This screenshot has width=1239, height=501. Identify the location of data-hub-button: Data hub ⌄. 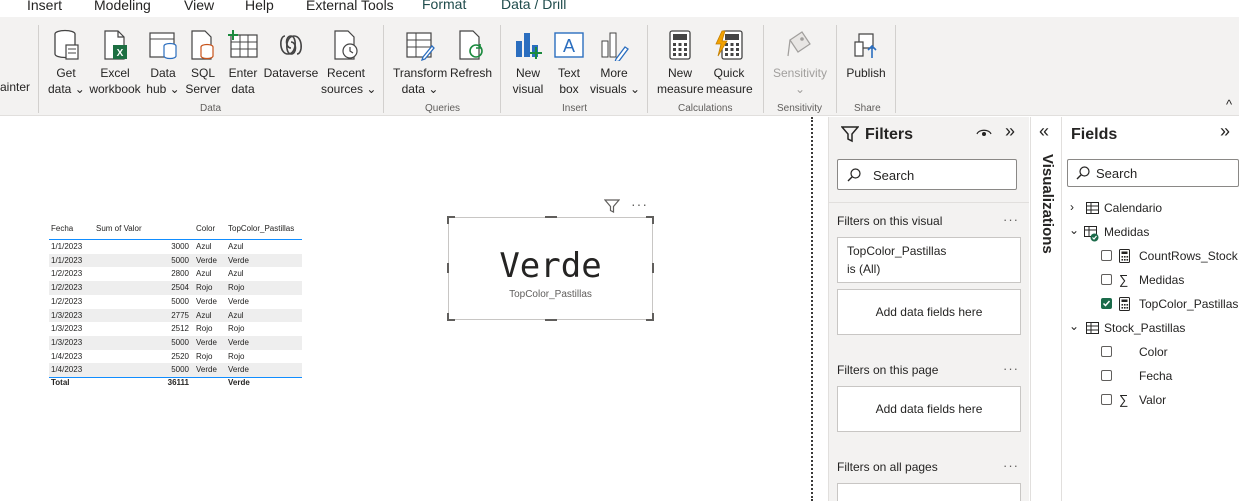
(163, 62).